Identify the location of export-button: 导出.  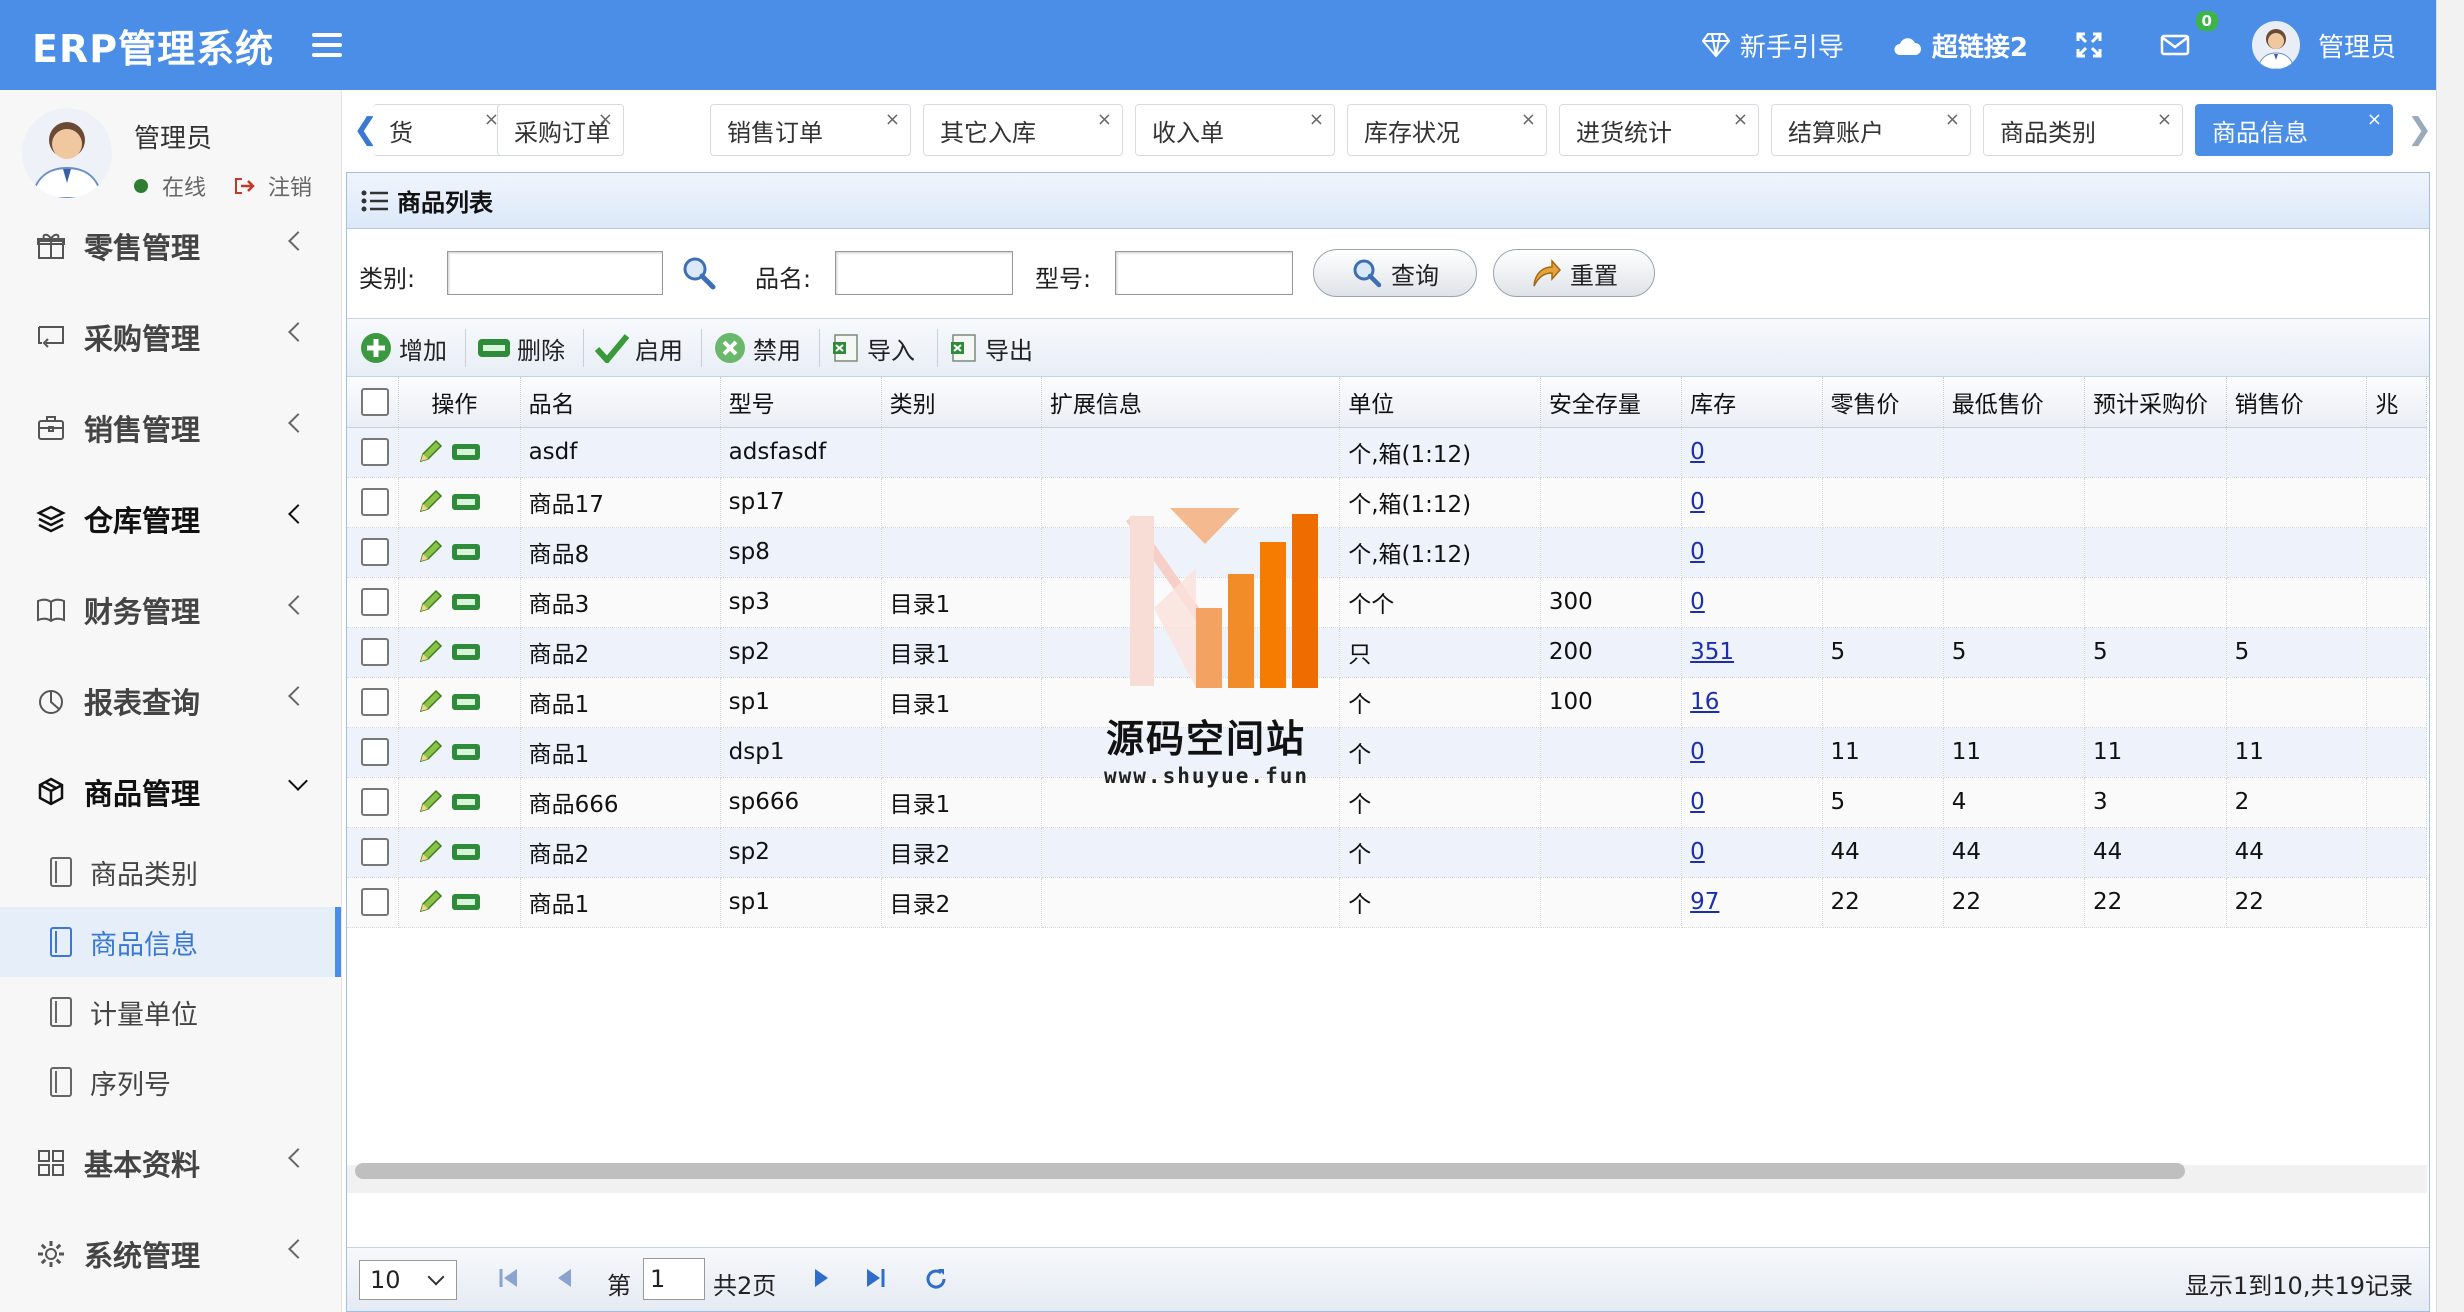
(991, 348).